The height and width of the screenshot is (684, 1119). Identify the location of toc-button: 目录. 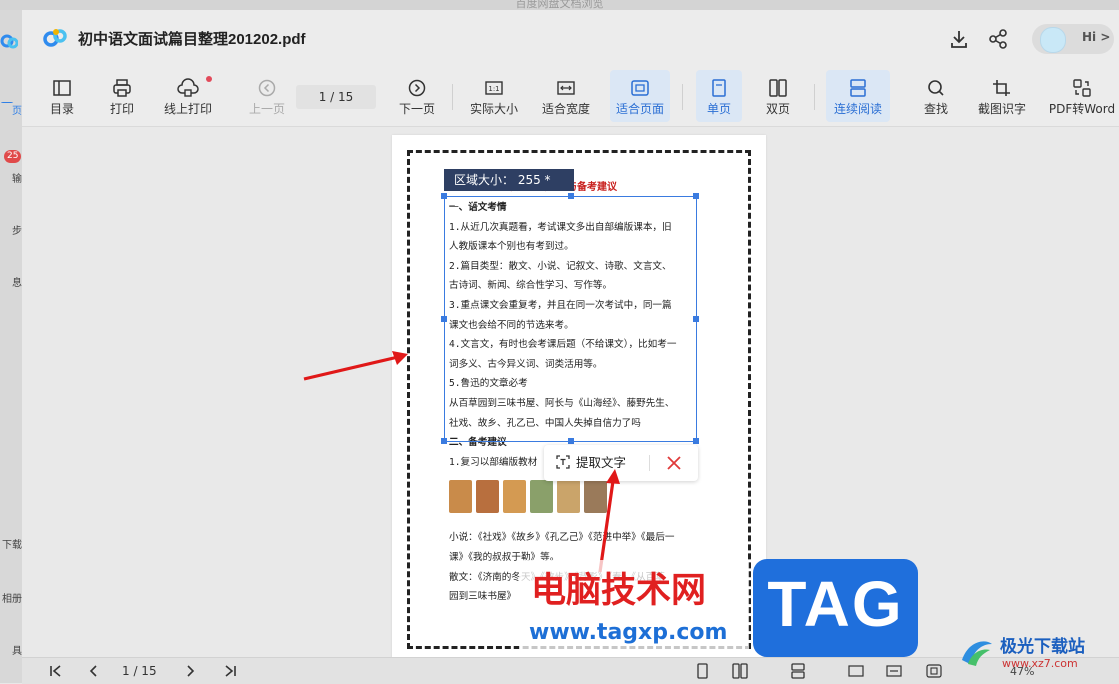
(62, 96).